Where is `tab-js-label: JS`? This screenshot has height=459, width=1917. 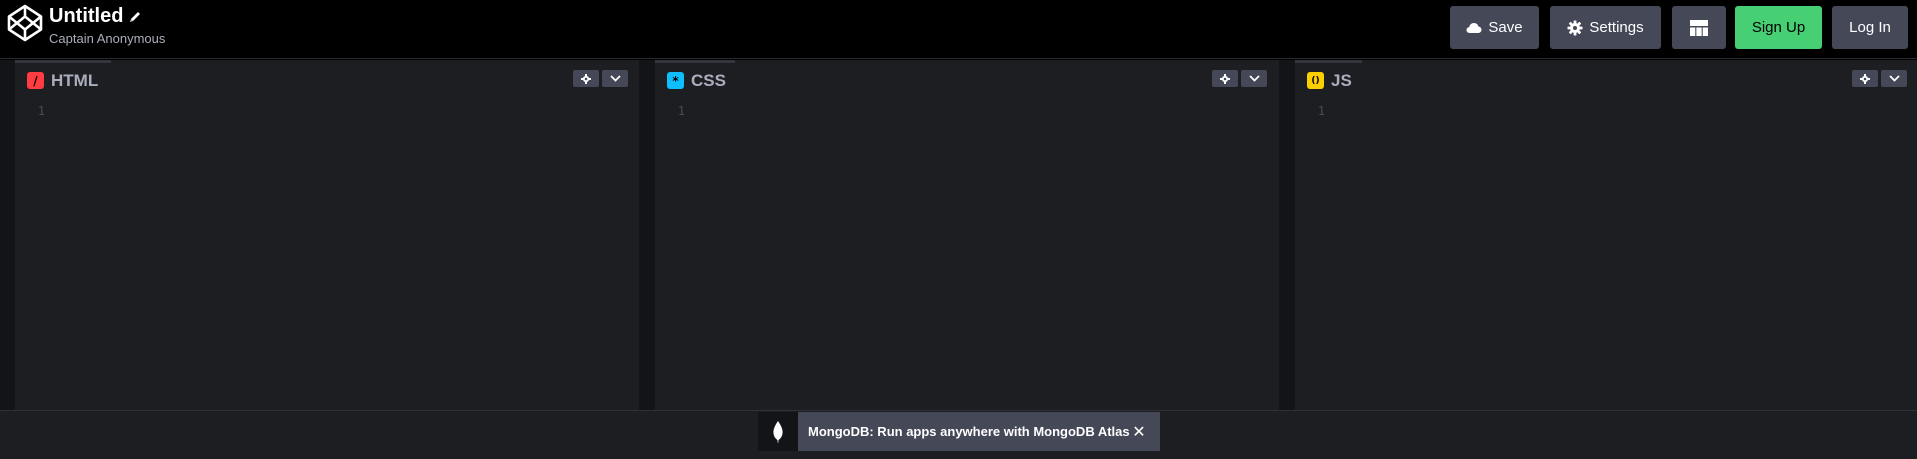 tab-js-label: JS is located at coordinates (1341, 80).